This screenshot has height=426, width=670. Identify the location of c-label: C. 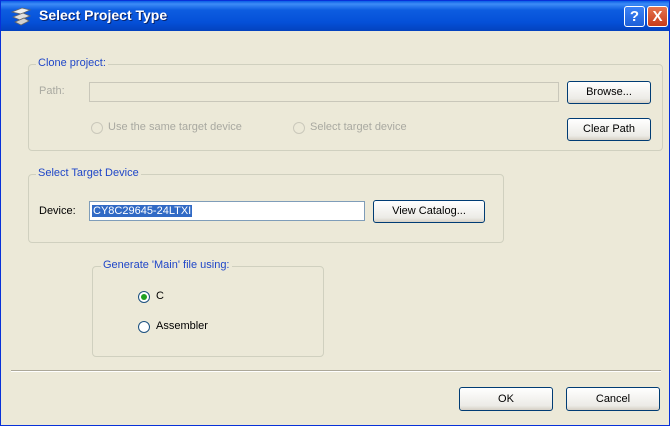
(160, 296).